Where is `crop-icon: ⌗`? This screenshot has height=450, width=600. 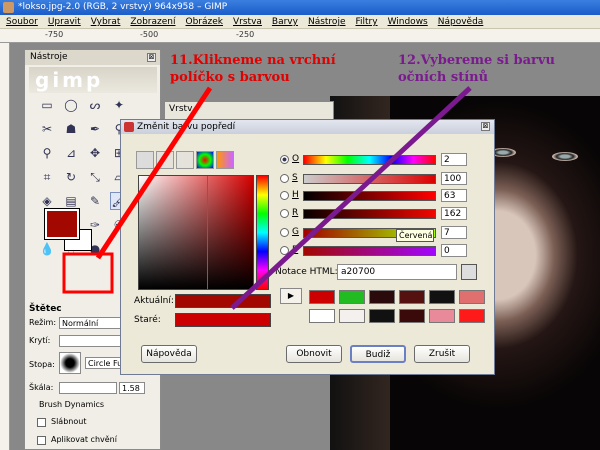 crop-icon: ⌗ is located at coordinates (47, 177).